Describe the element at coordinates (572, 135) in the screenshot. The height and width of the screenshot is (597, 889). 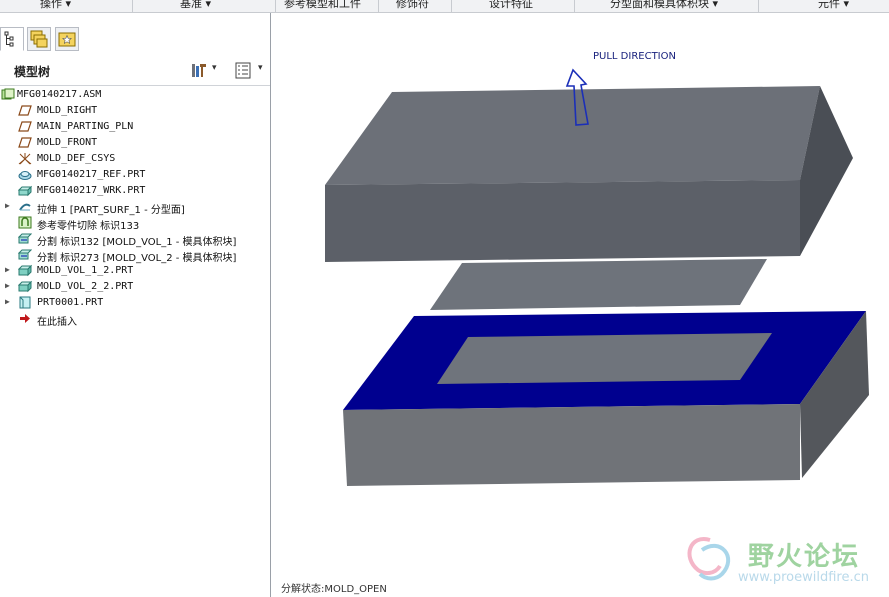
I see `top-mold-block-top-face` at that location.